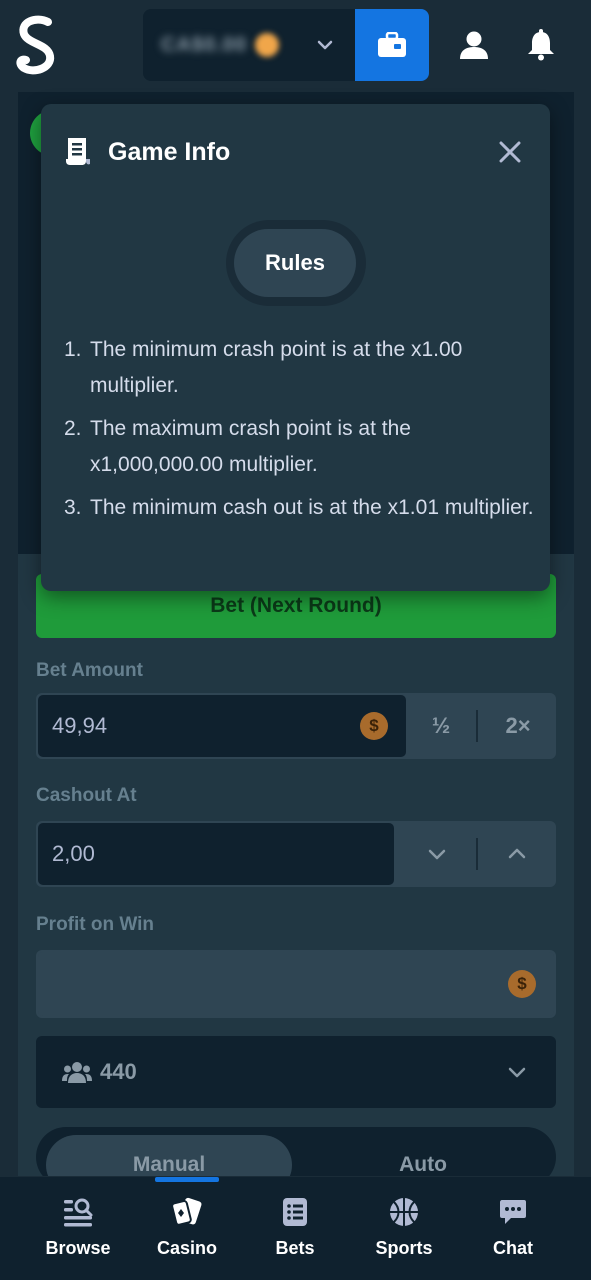 This screenshot has width=591, height=1280. What do you see at coordinates (404, 1248) in the screenshot?
I see `nav-label: Sports` at bounding box center [404, 1248].